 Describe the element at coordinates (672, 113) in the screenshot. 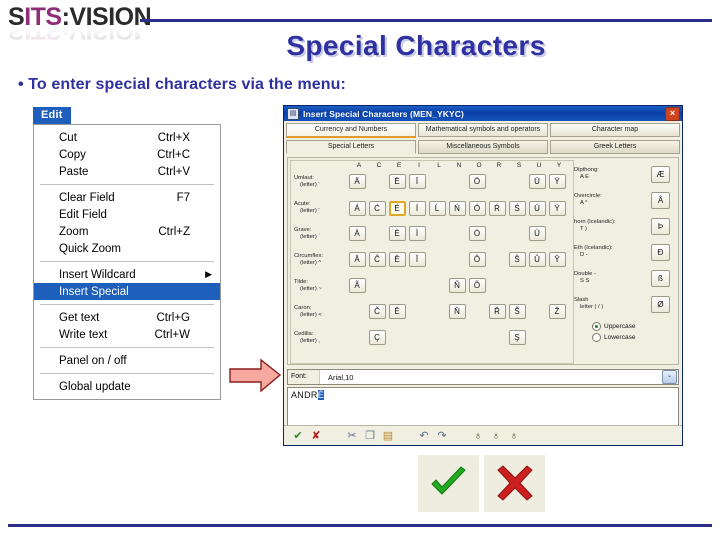

I see `close-icon: ×` at that location.